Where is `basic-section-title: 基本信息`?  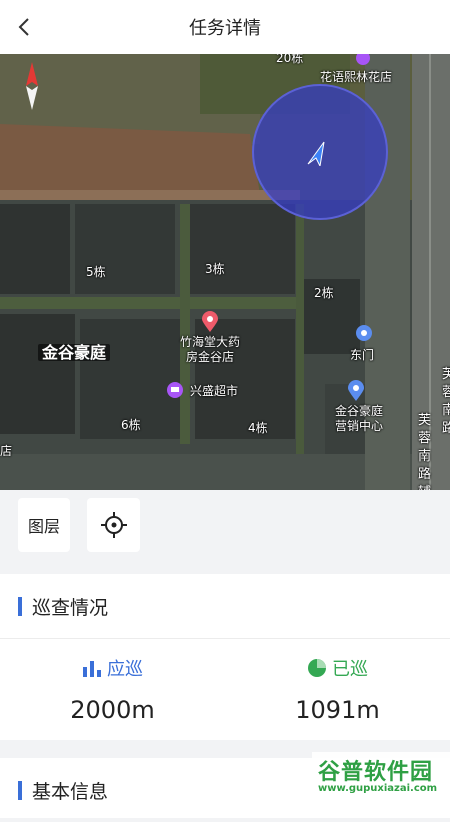
basic-section-title: 基本信息 is located at coordinates (70, 791).